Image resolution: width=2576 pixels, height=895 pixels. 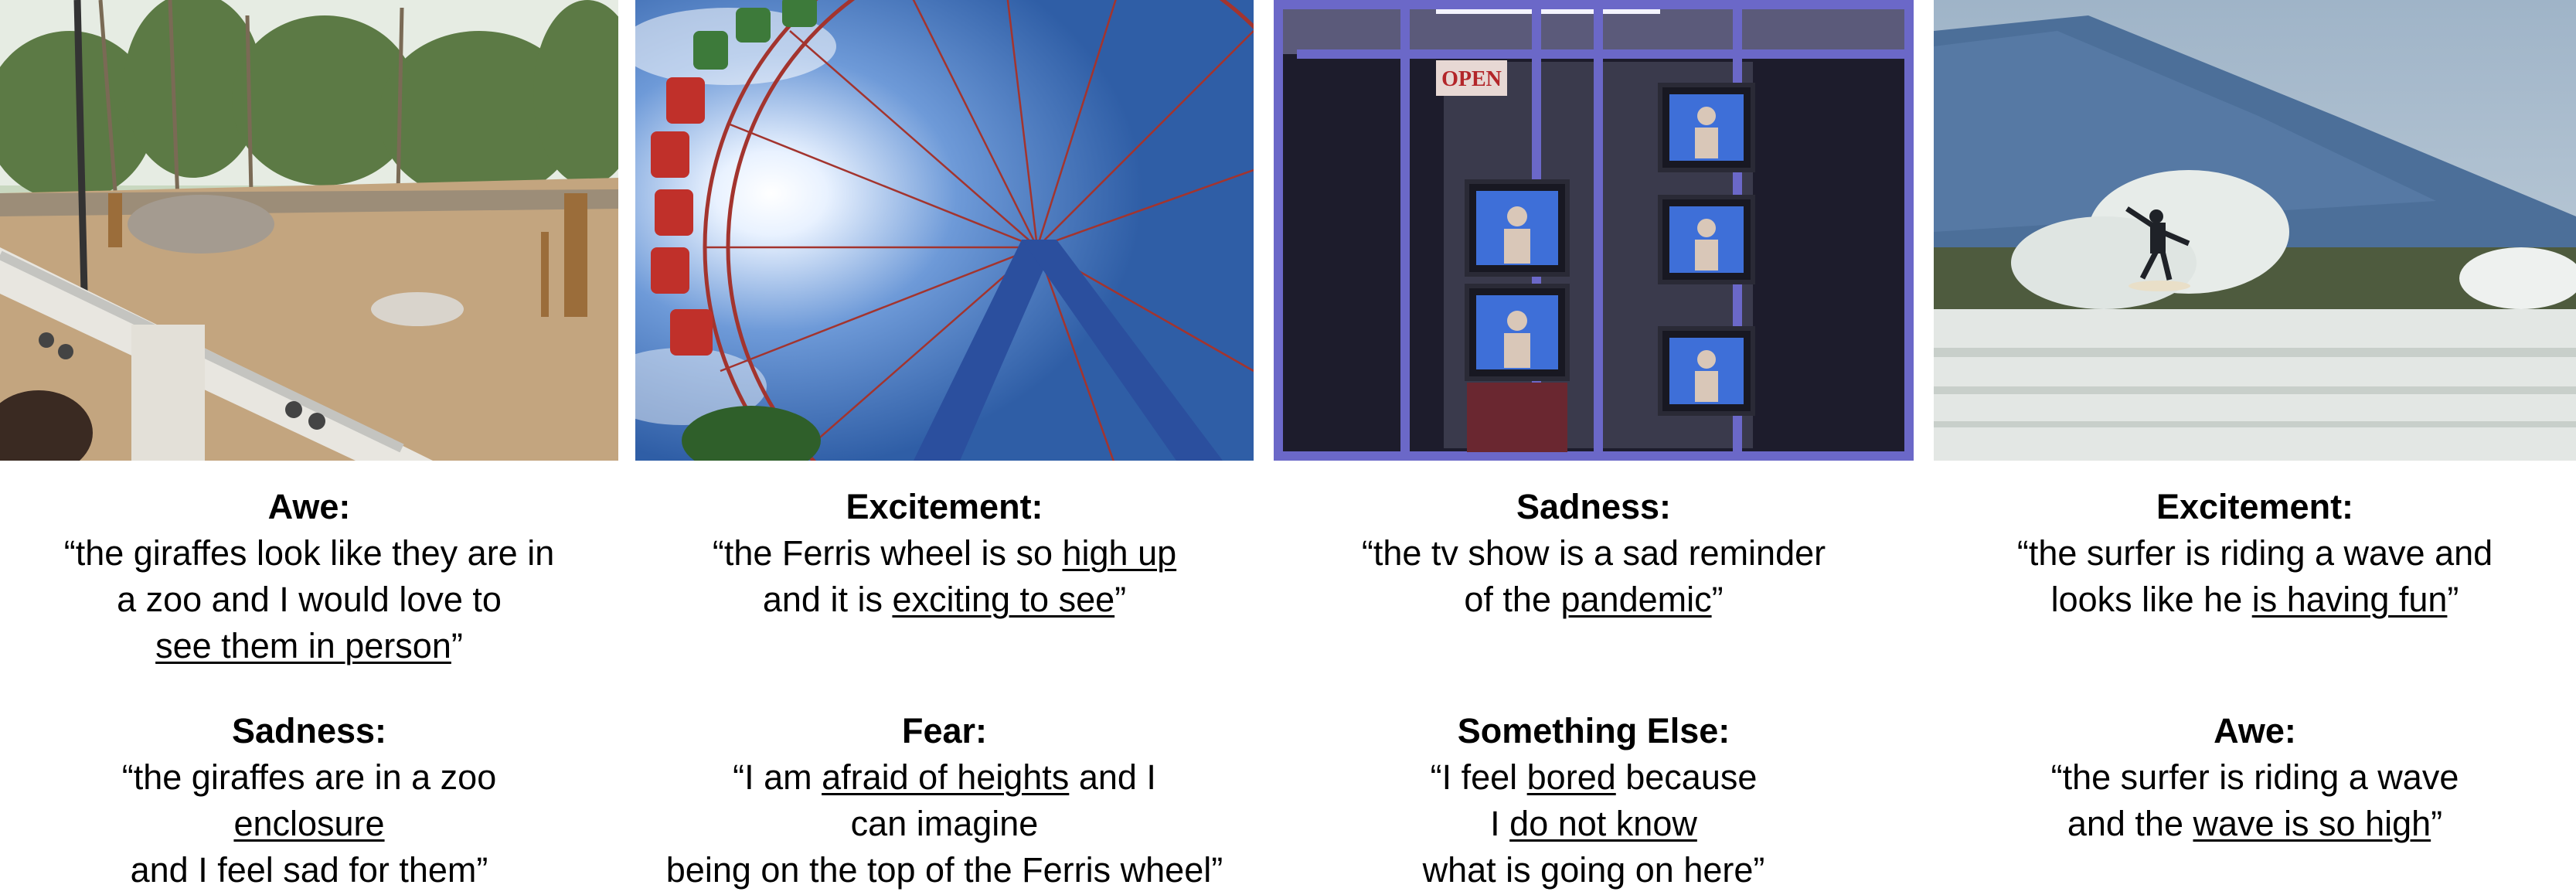 What do you see at coordinates (1571, 777) in the screenshot?
I see `highlighted-phrase: bored` at bounding box center [1571, 777].